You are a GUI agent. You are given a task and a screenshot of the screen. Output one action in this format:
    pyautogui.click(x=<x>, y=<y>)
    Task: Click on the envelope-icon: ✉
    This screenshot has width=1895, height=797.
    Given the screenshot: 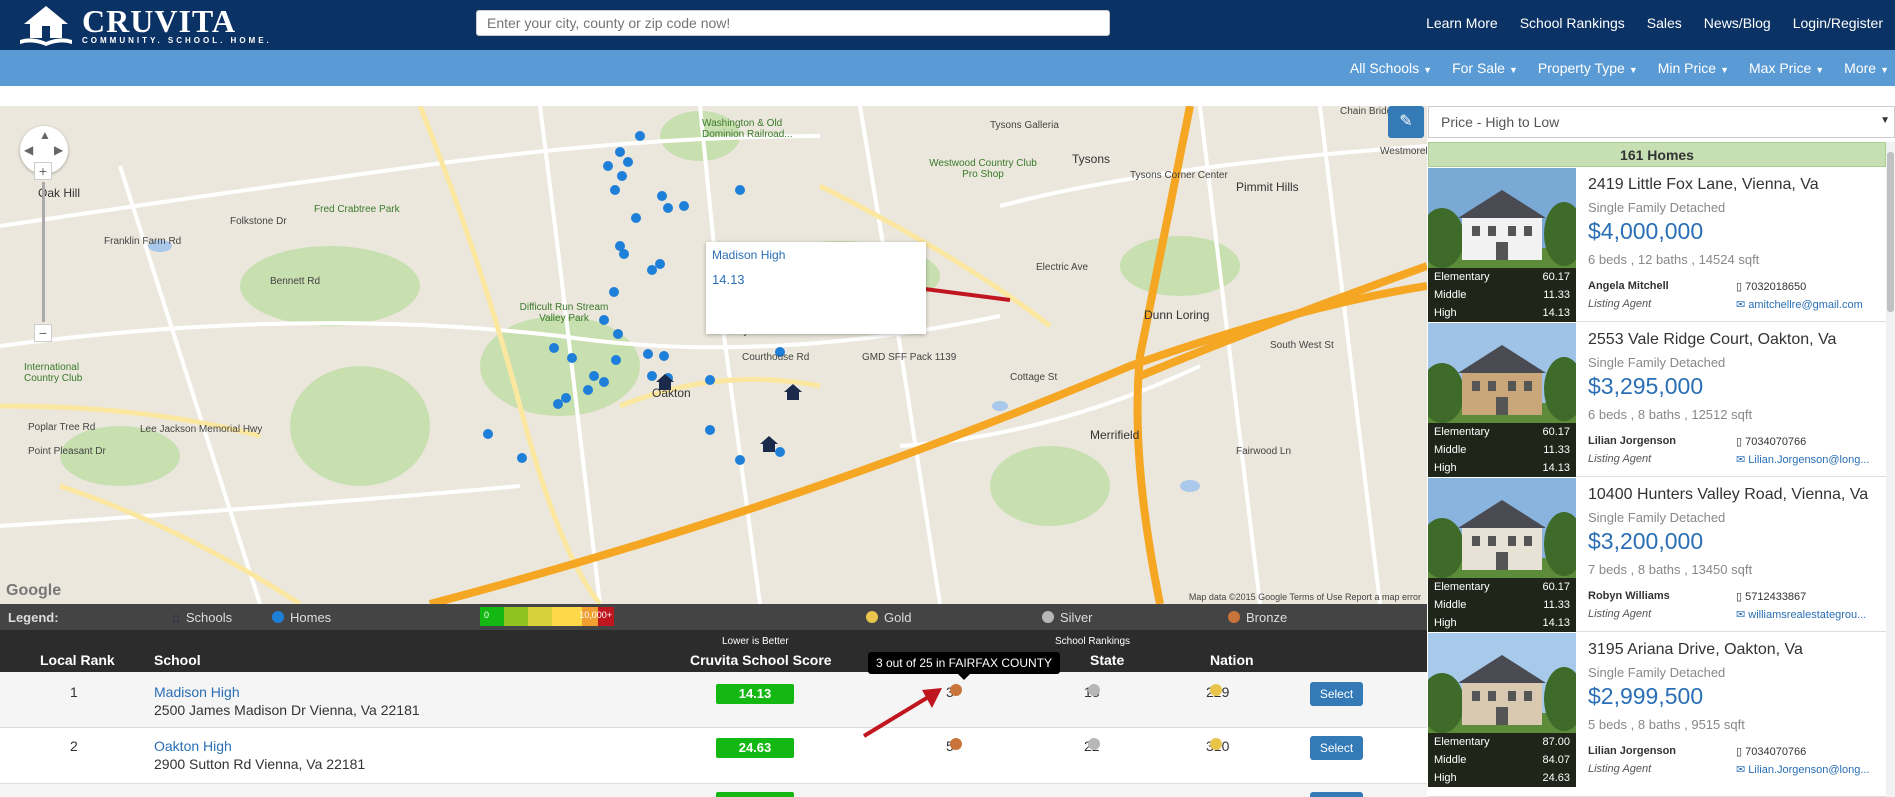 What is the action you would take?
    pyautogui.click(x=1742, y=615)
    